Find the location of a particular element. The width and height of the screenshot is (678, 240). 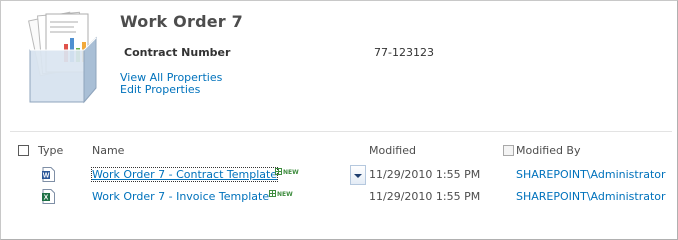

chevron-down-icon is located at coordinates (358, 176).